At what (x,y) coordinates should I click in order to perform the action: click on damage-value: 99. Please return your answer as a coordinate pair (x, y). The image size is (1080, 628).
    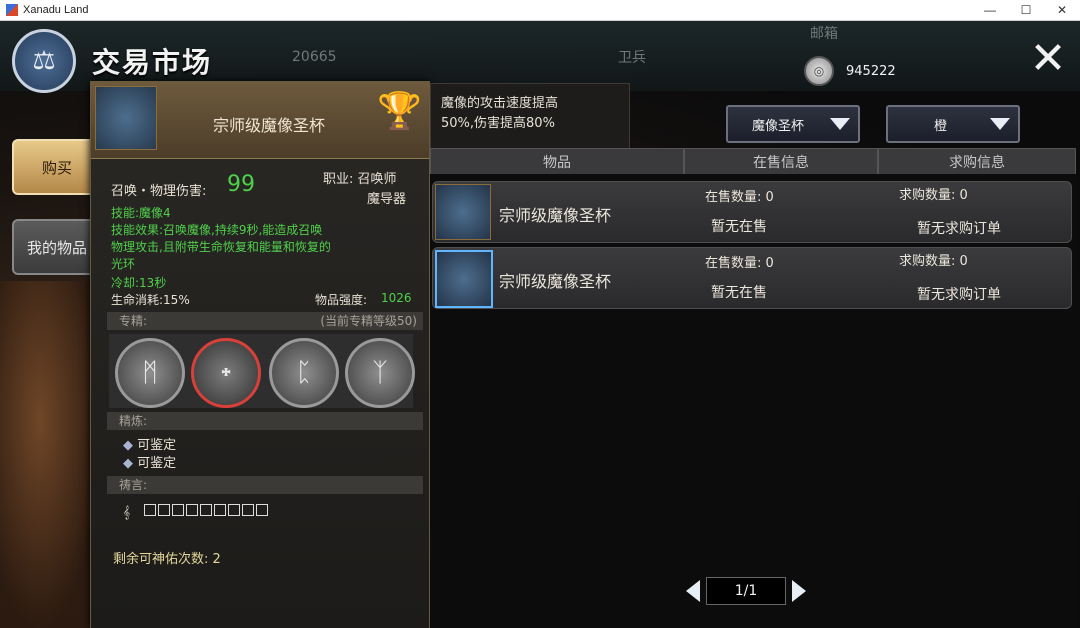
    Looking at the image, I should click on (241, 184).